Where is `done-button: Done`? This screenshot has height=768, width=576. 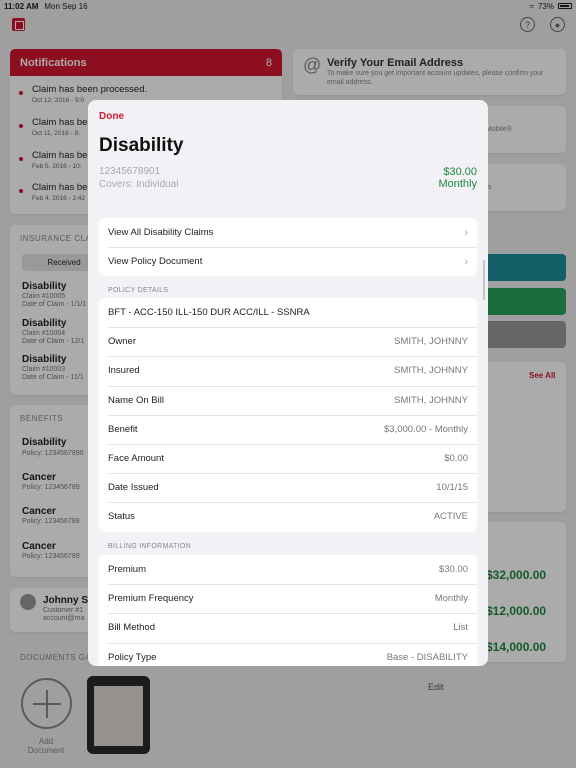 done-button: Done is located at coordinates (111, 116).